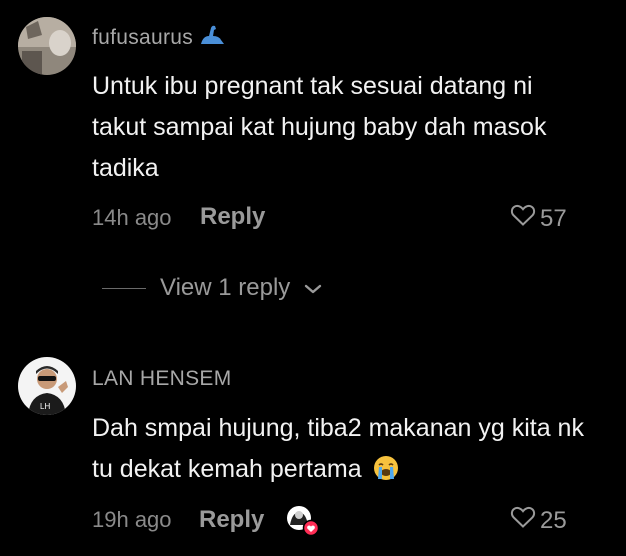 This screenshot has width=626, height=556. I want to click on like-button: 57, so click(538, 218).